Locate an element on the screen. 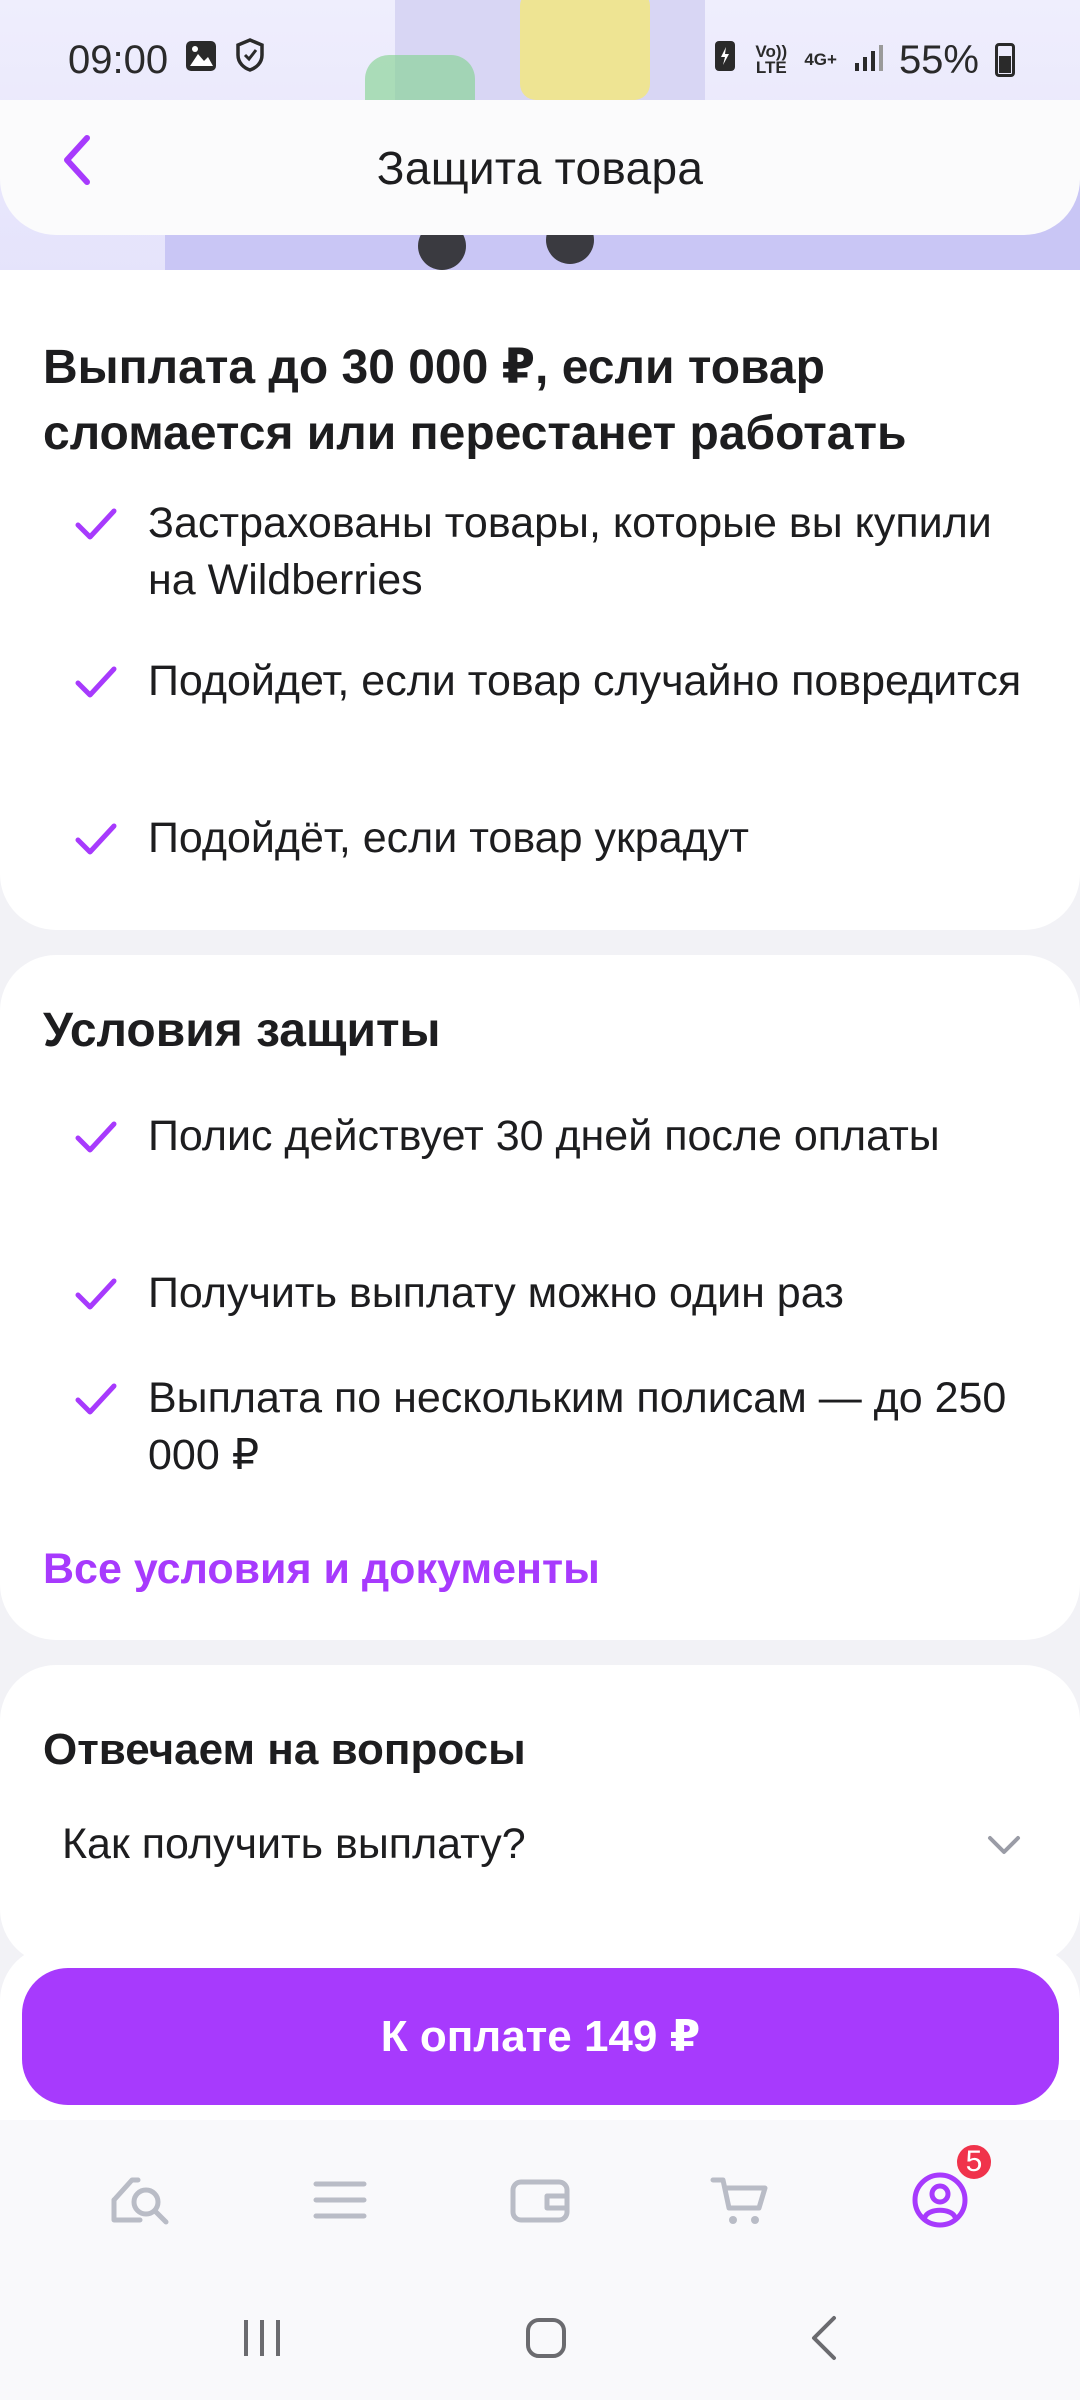  battery-icon is located at coordinates (1005, 60).